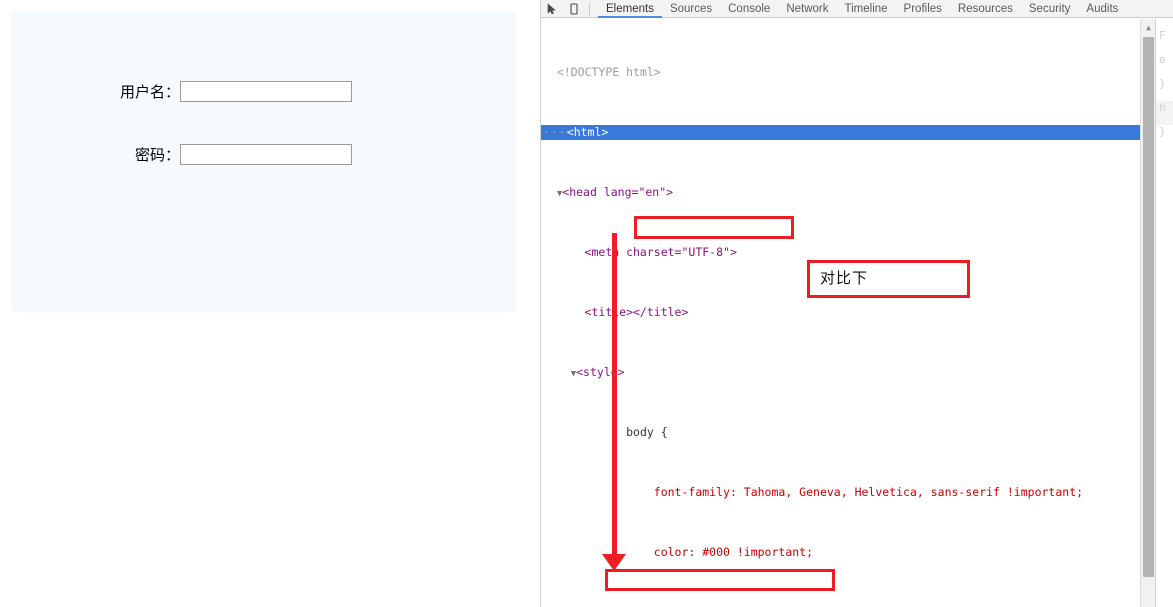  Describe the element at coordinates (1148, 27) in the screenshot. I see `scroll-up-arrow-icon: ▲` at that location.